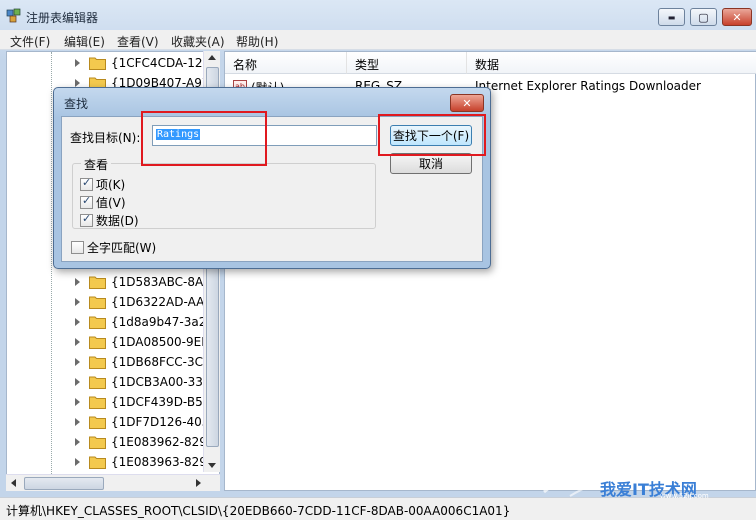 This screenshot has height=520, width=756. I want to click on maximize-button: ▢, so click(703, 17).